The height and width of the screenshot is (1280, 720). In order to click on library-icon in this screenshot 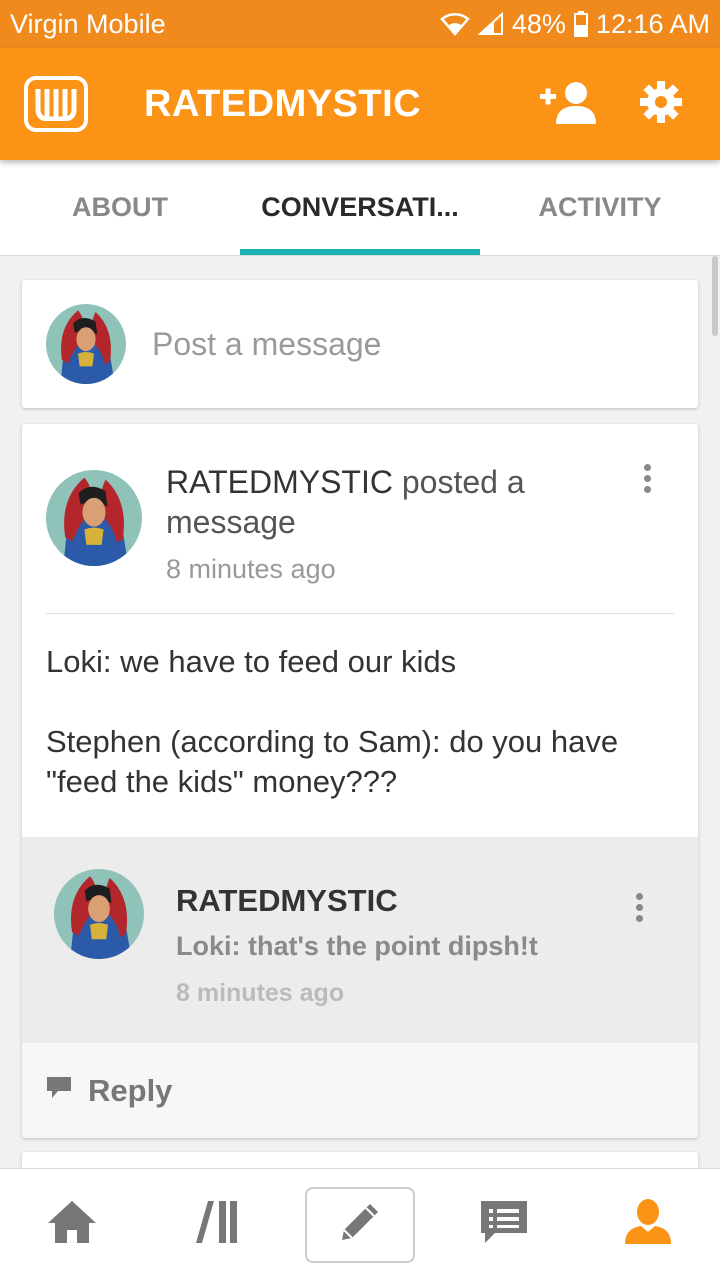, I will do `click(216, 1224)`.